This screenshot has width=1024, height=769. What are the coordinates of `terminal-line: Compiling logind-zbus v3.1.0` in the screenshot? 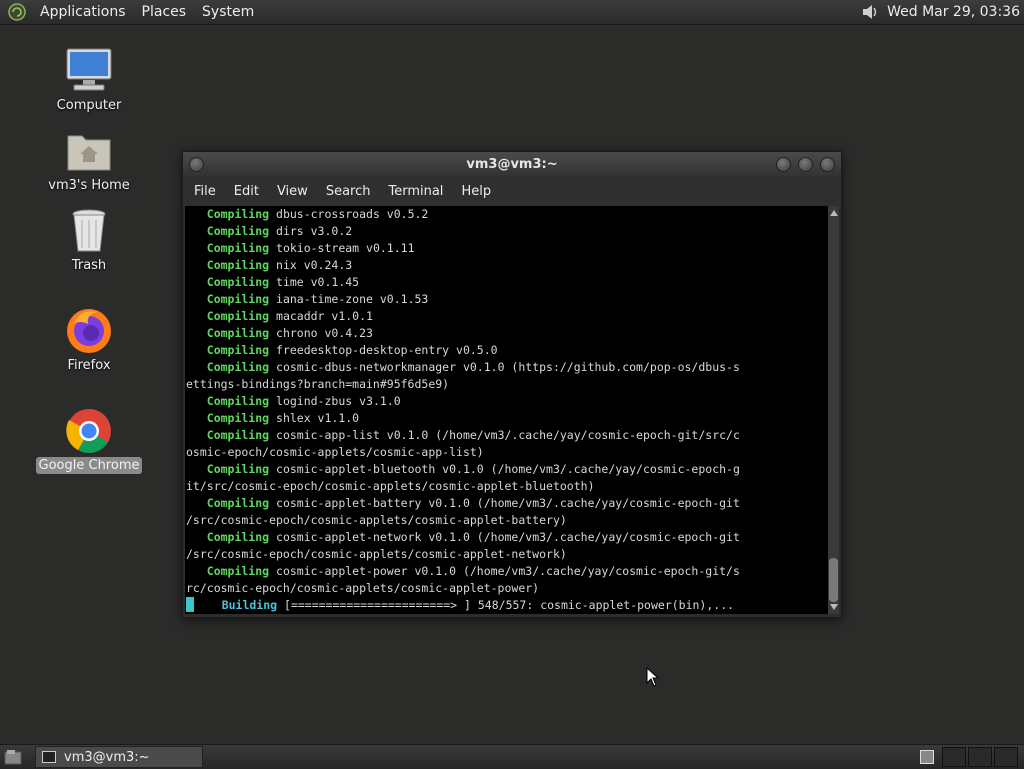 It's located at (293, 401).